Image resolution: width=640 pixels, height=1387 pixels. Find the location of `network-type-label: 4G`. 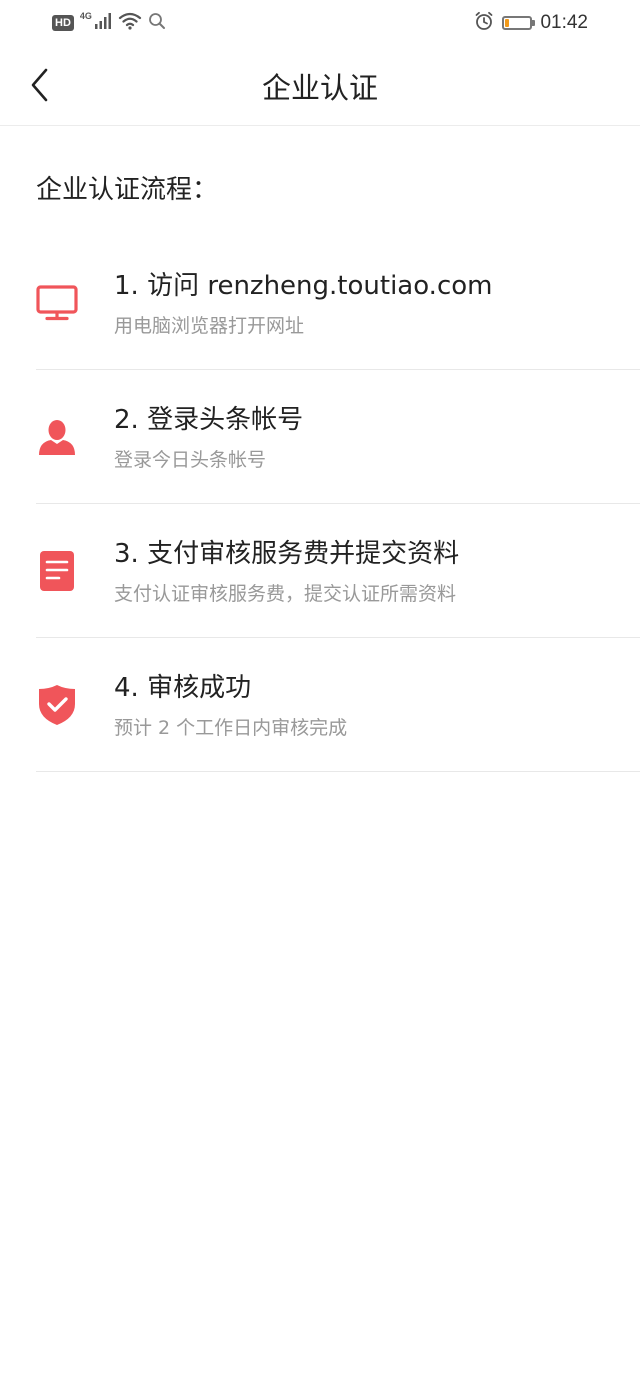

network-type-label: 4G is located at coordinates (85, 16).